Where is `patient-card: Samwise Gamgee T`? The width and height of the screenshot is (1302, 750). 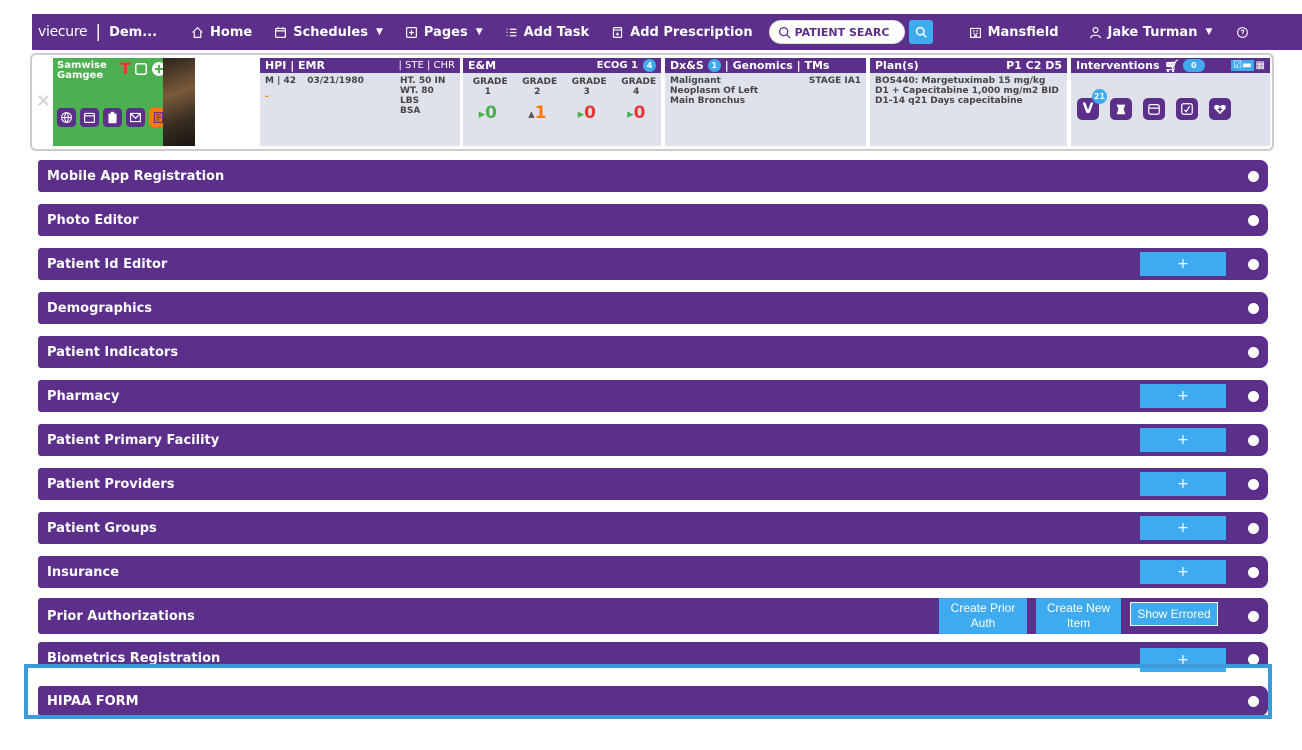 patient-card: Samwise Gamgee T is located at coordinates (124, 102).